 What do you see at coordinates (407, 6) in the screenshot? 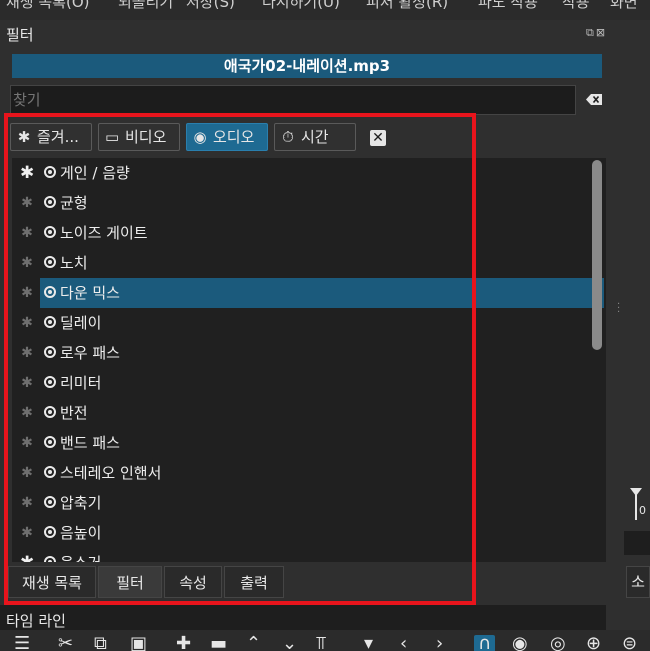
I see `menu-item: 피처 활성(R)` at bounding box center [407, 6].